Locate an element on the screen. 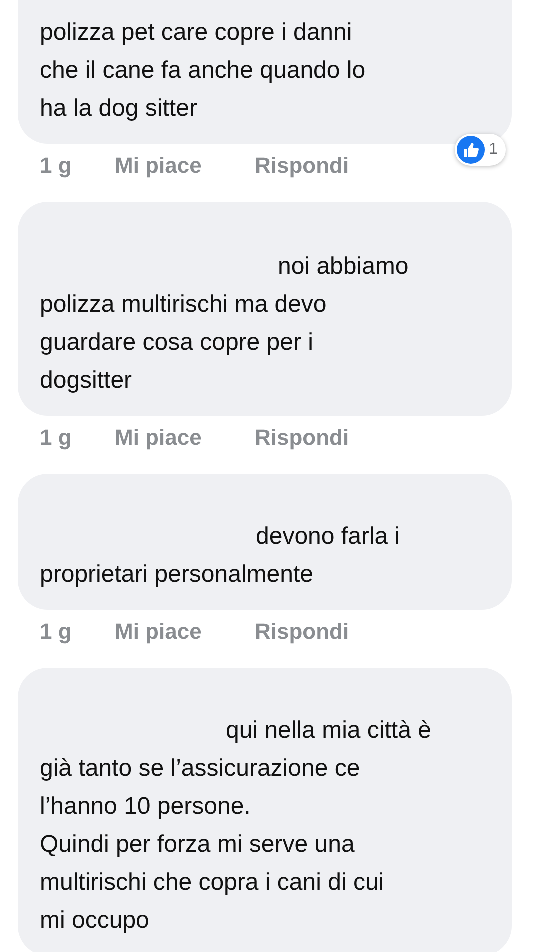 The width and height of the screenshot is (536, 952). reaction-badge: 1 is located at coordinates (480, 150).